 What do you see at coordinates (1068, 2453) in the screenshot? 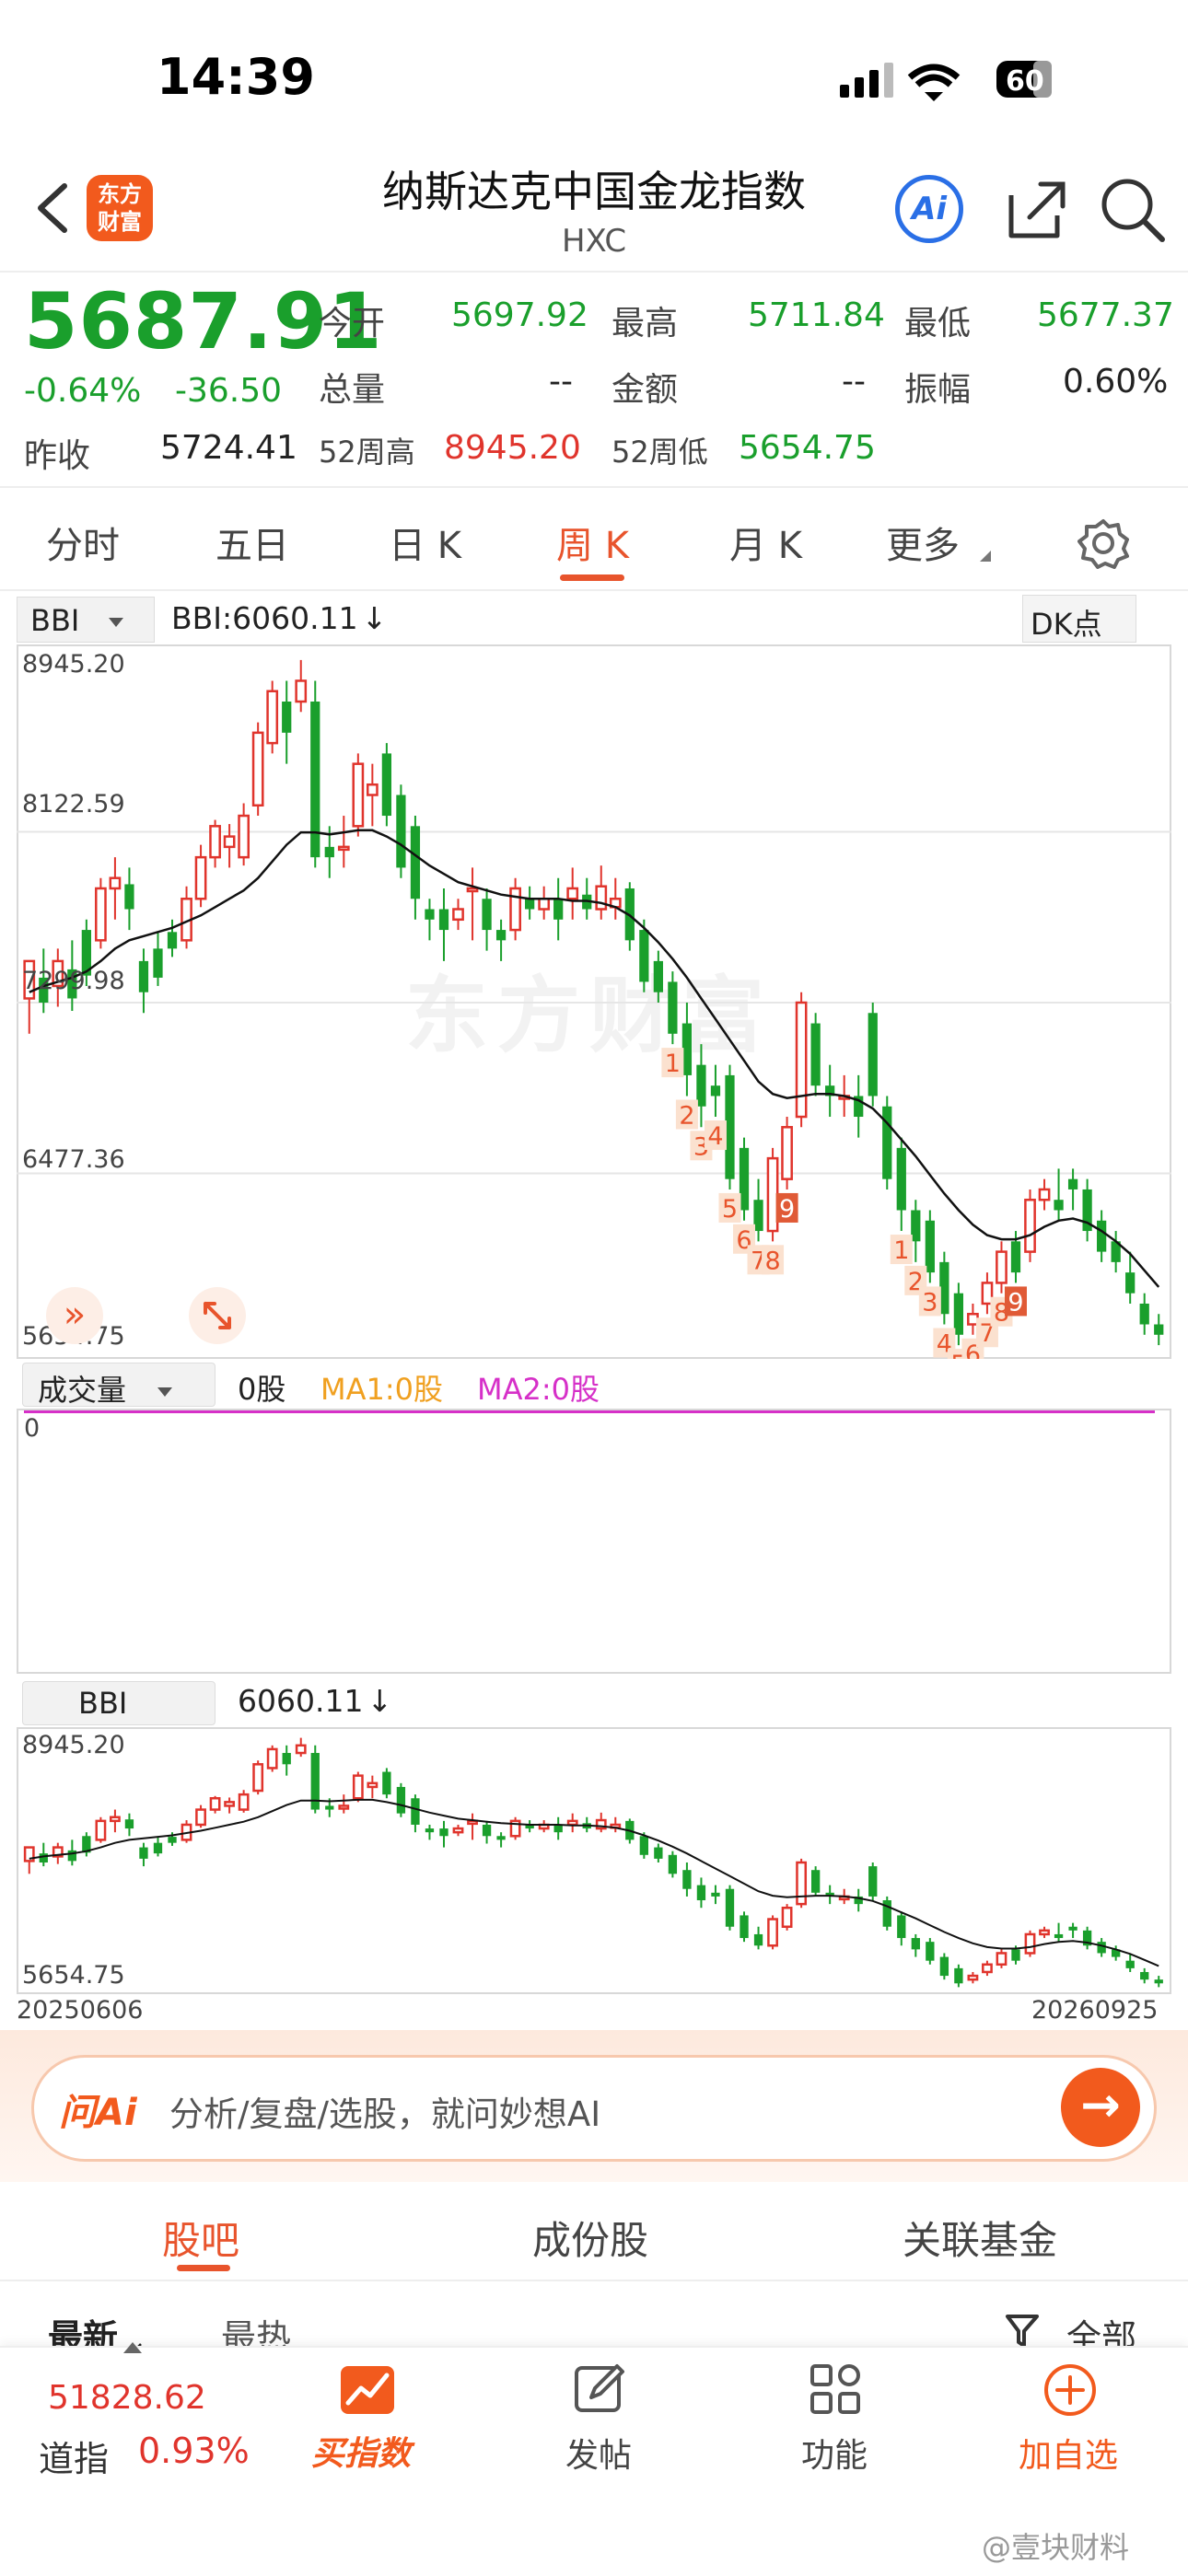
I see `add-watchlist-label: 加自选` at bounding box center [1068, 2453].